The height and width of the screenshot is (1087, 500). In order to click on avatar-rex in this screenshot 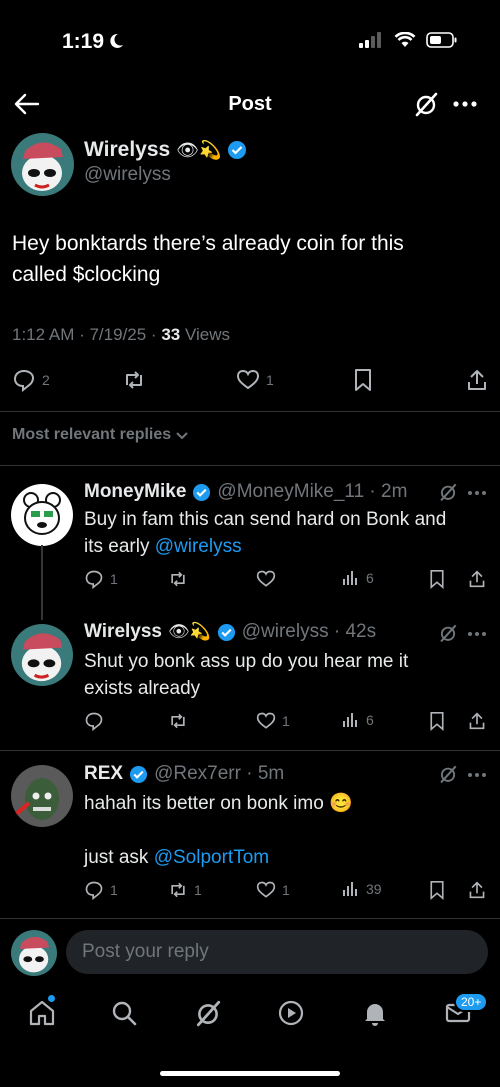, I will do `click(42, 796)`.